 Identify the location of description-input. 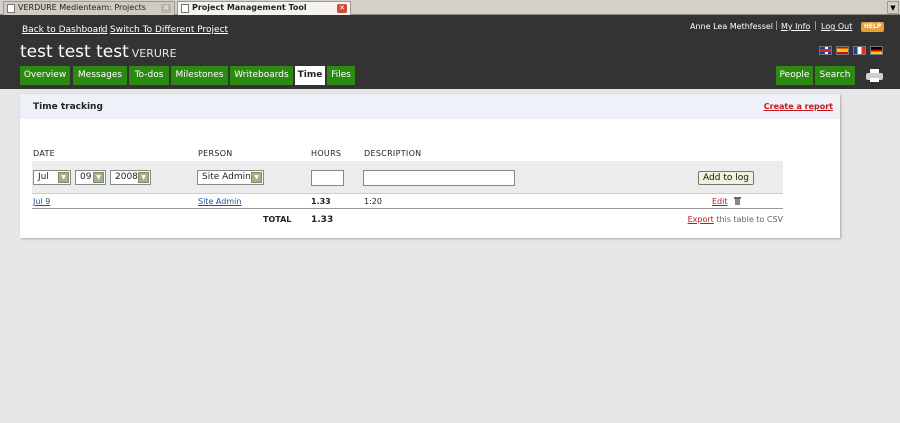
(439, 178).